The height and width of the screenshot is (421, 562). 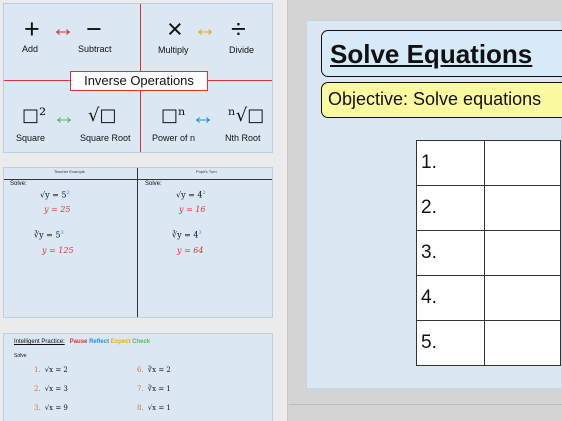 What do you see at coordinates (450, 343) in the screenshot?
I see `row-number: 5.` at bounding box center [450, 343].